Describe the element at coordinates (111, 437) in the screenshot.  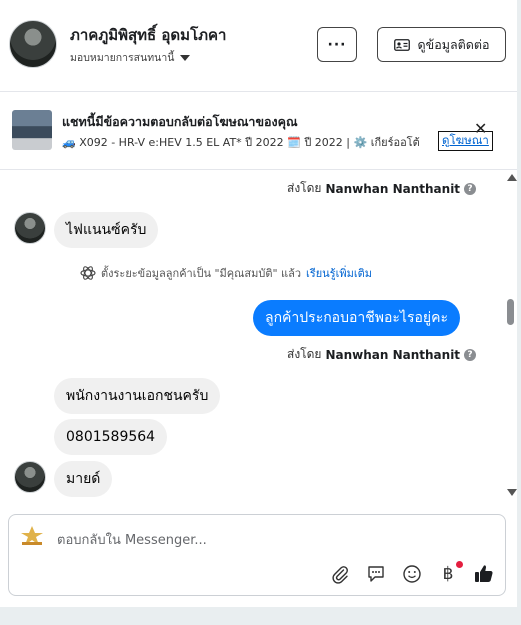
I see `message-bubble-incoming: 0801589564` at that location.